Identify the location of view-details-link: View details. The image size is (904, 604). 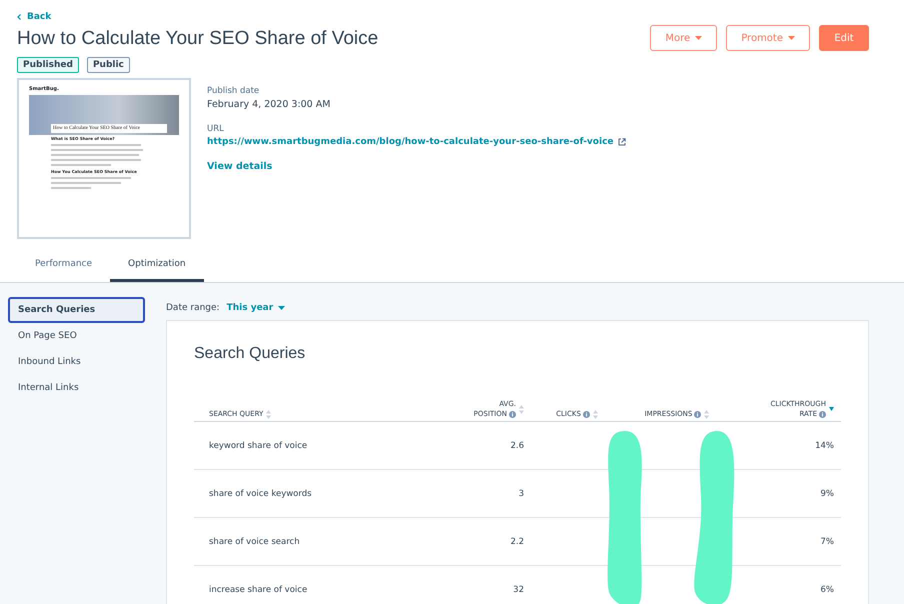
(416, 166).